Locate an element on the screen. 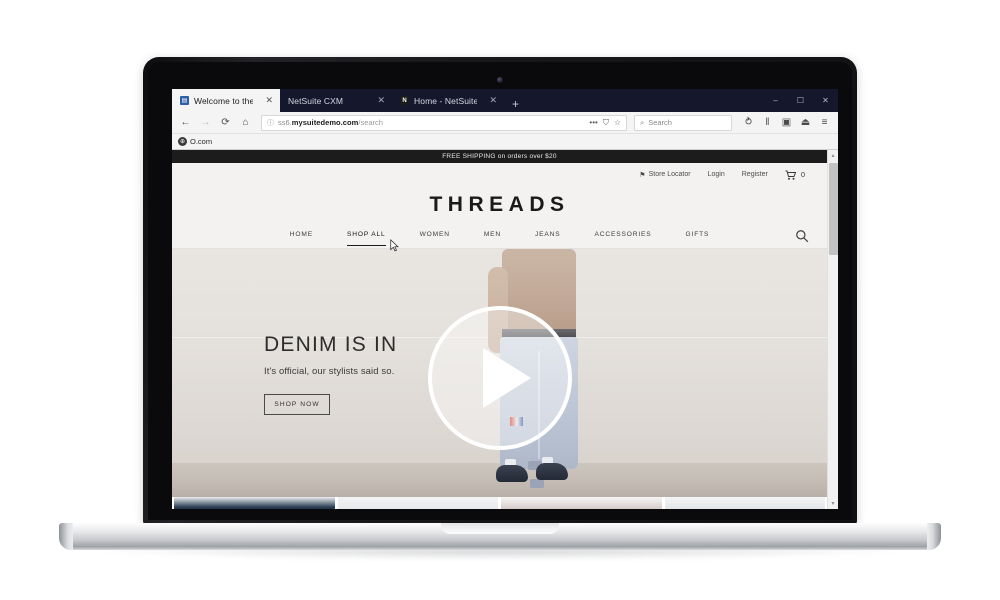 This screenshot has height=600, width=1000. scroll-up-arrow-icon: ▴ is located at coordinates (832, 155).